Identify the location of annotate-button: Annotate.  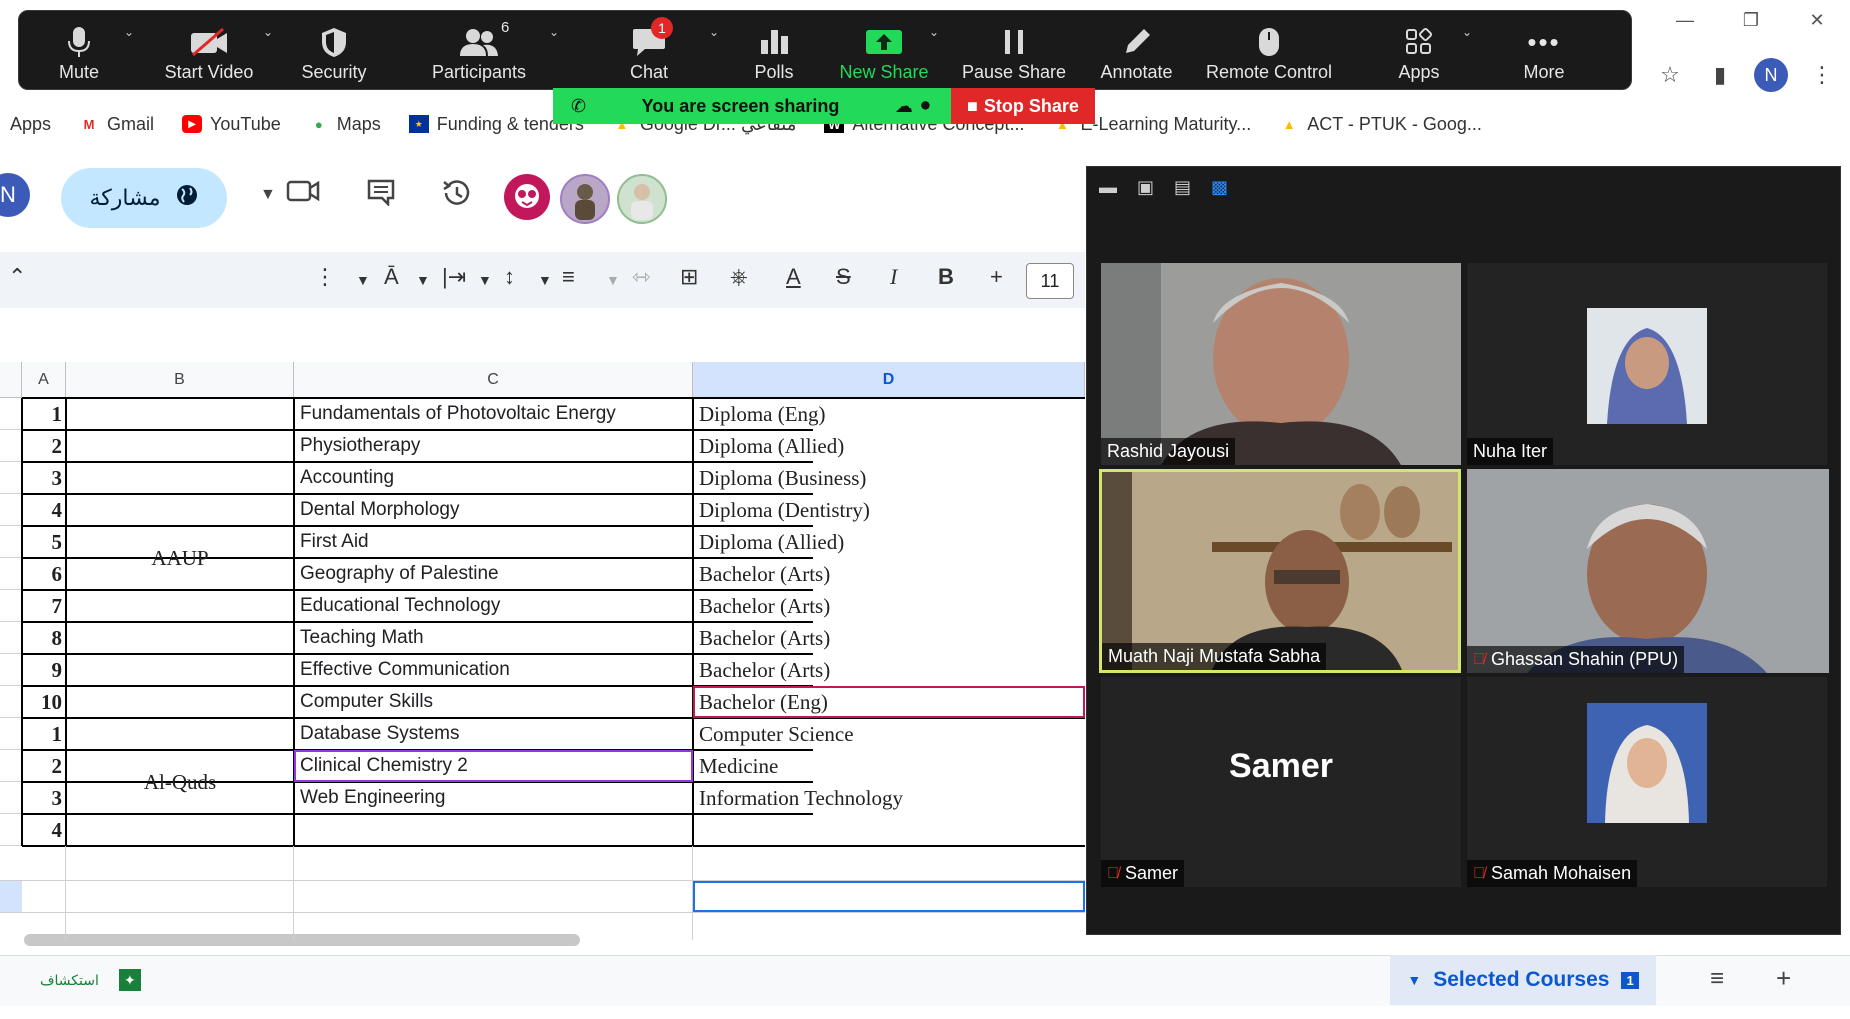
(1136, 50).